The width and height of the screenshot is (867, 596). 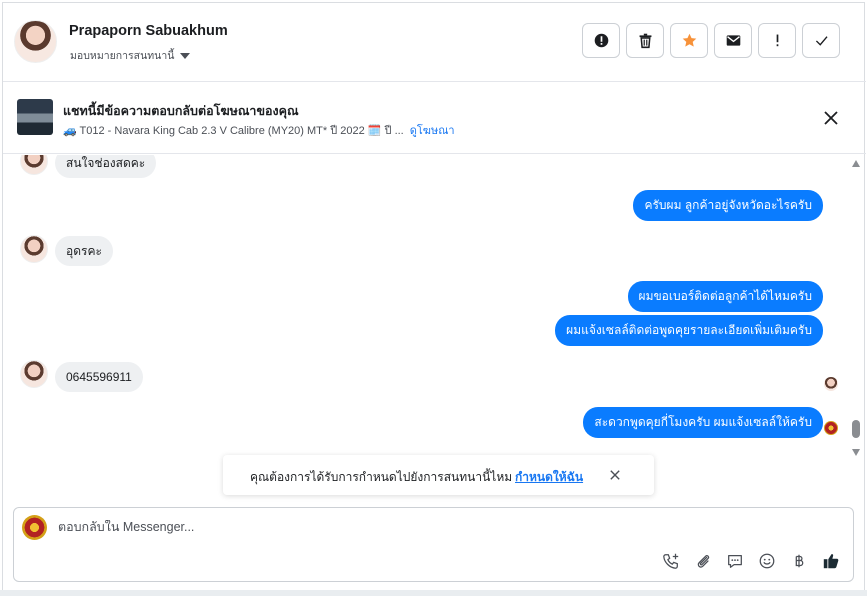 I want to click on assign-dropdown: มอบหมายการสนทนานี้, so click(x=130, y=55).